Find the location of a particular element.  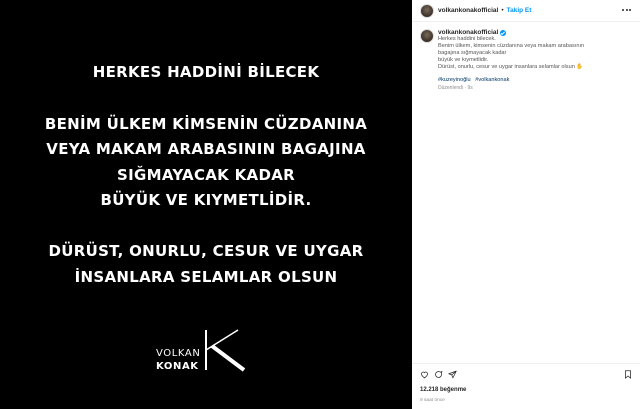

caption-avatar is located at coordinates (427, 36).